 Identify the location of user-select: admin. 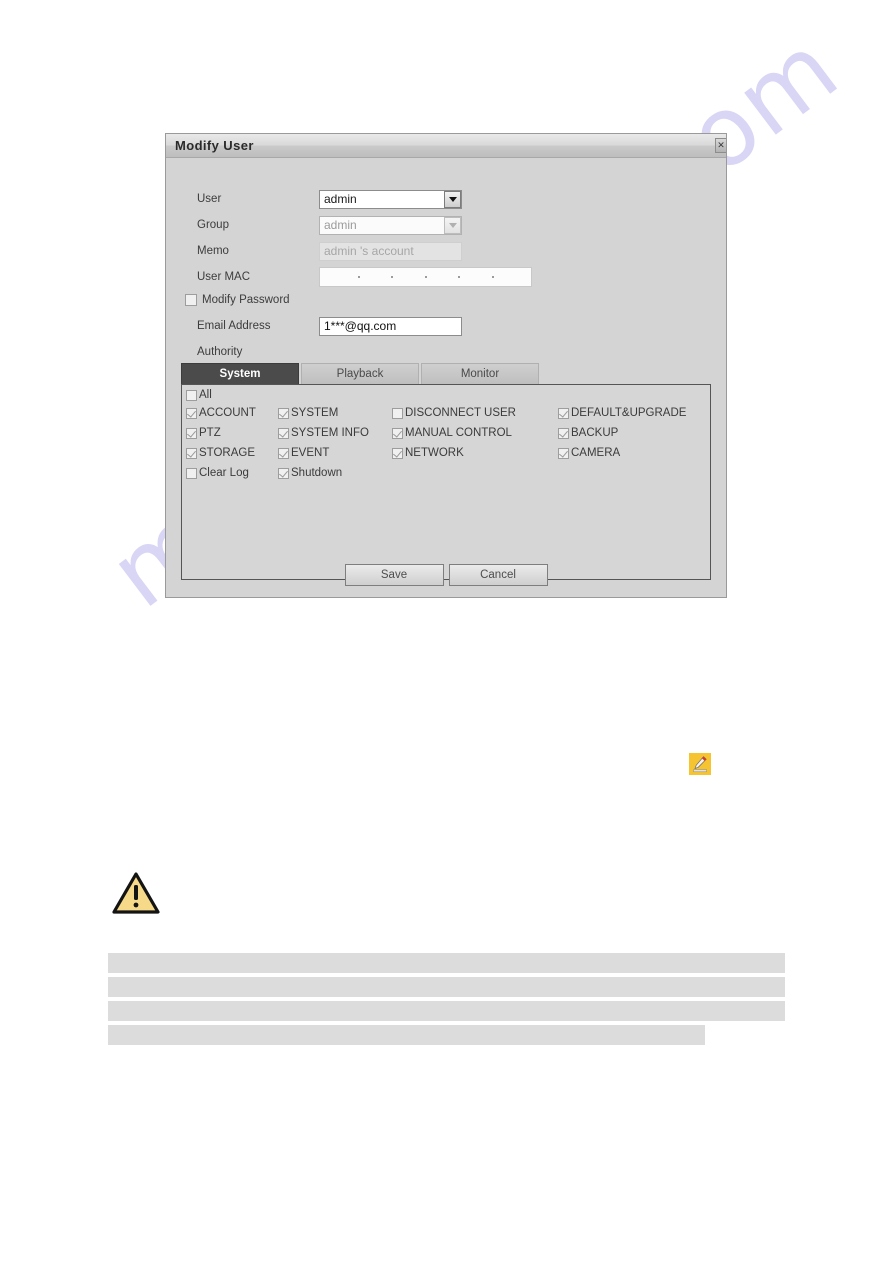
(390, 199).